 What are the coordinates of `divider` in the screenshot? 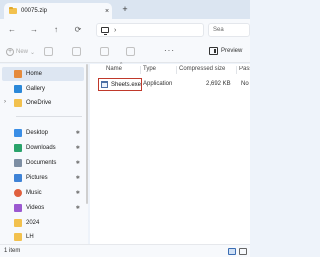 It's located at (49, 116).